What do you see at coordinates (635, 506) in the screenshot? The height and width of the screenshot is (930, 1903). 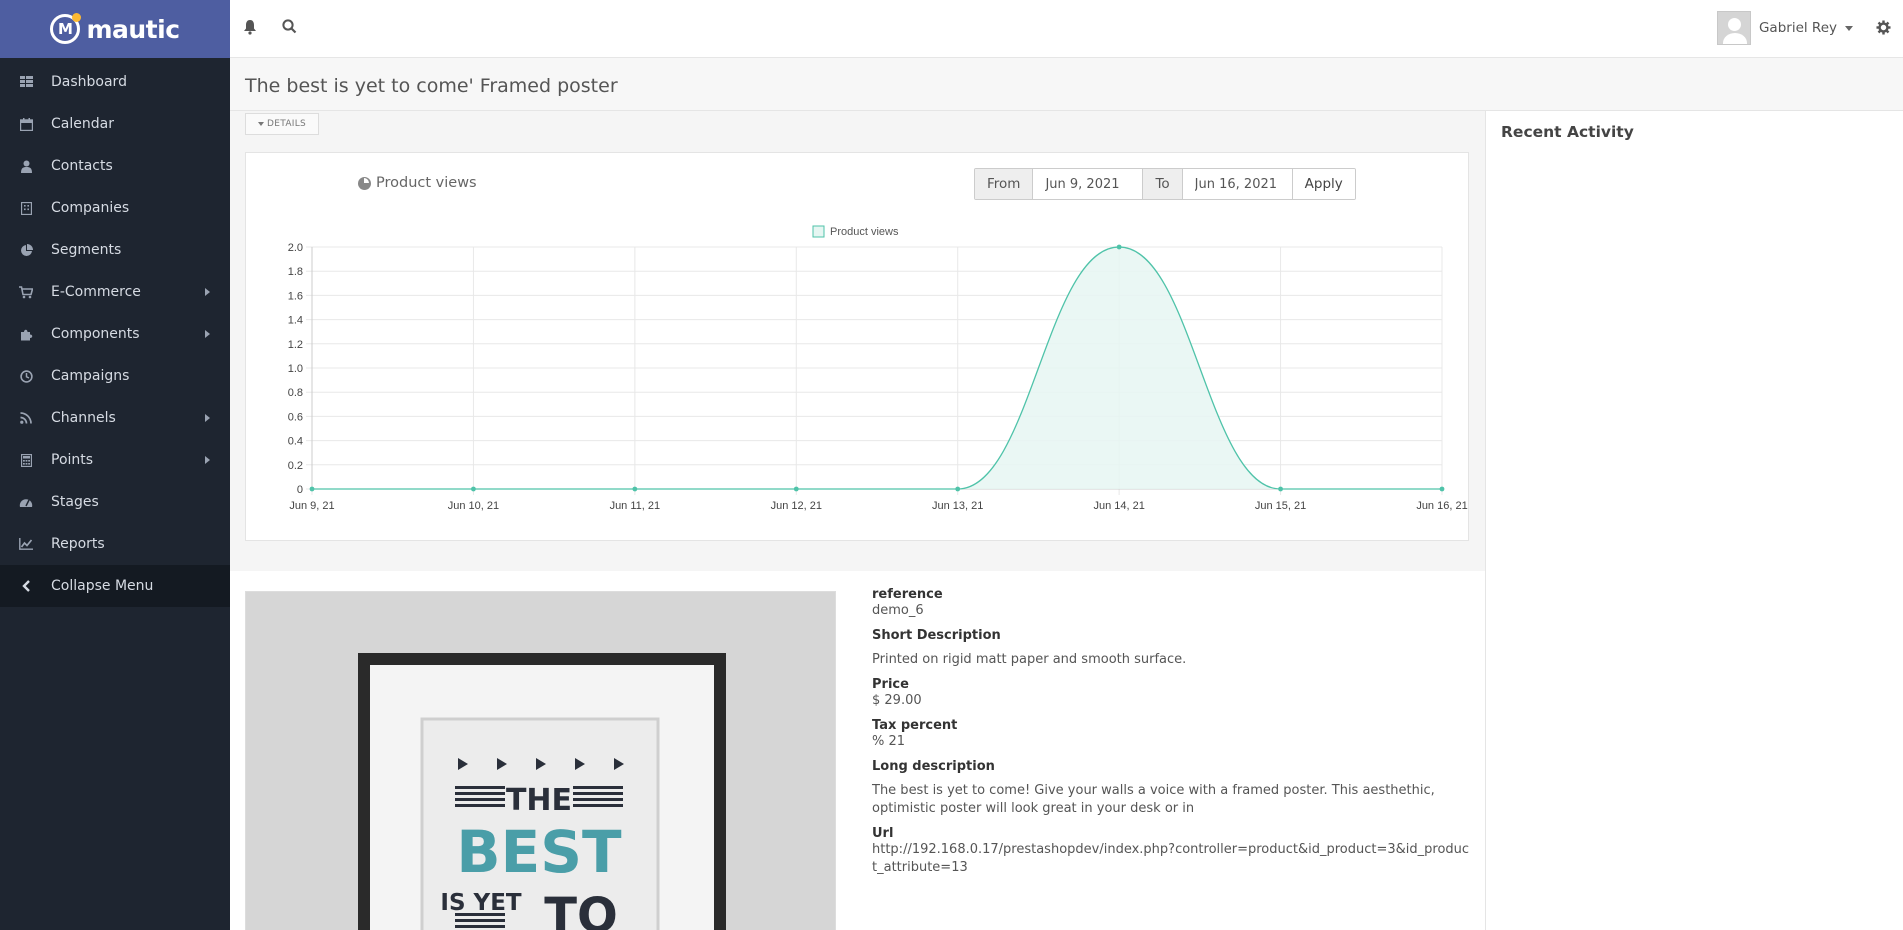 I see `x-tick-label: Jun 11, 21` at bounding box center [635, 506].